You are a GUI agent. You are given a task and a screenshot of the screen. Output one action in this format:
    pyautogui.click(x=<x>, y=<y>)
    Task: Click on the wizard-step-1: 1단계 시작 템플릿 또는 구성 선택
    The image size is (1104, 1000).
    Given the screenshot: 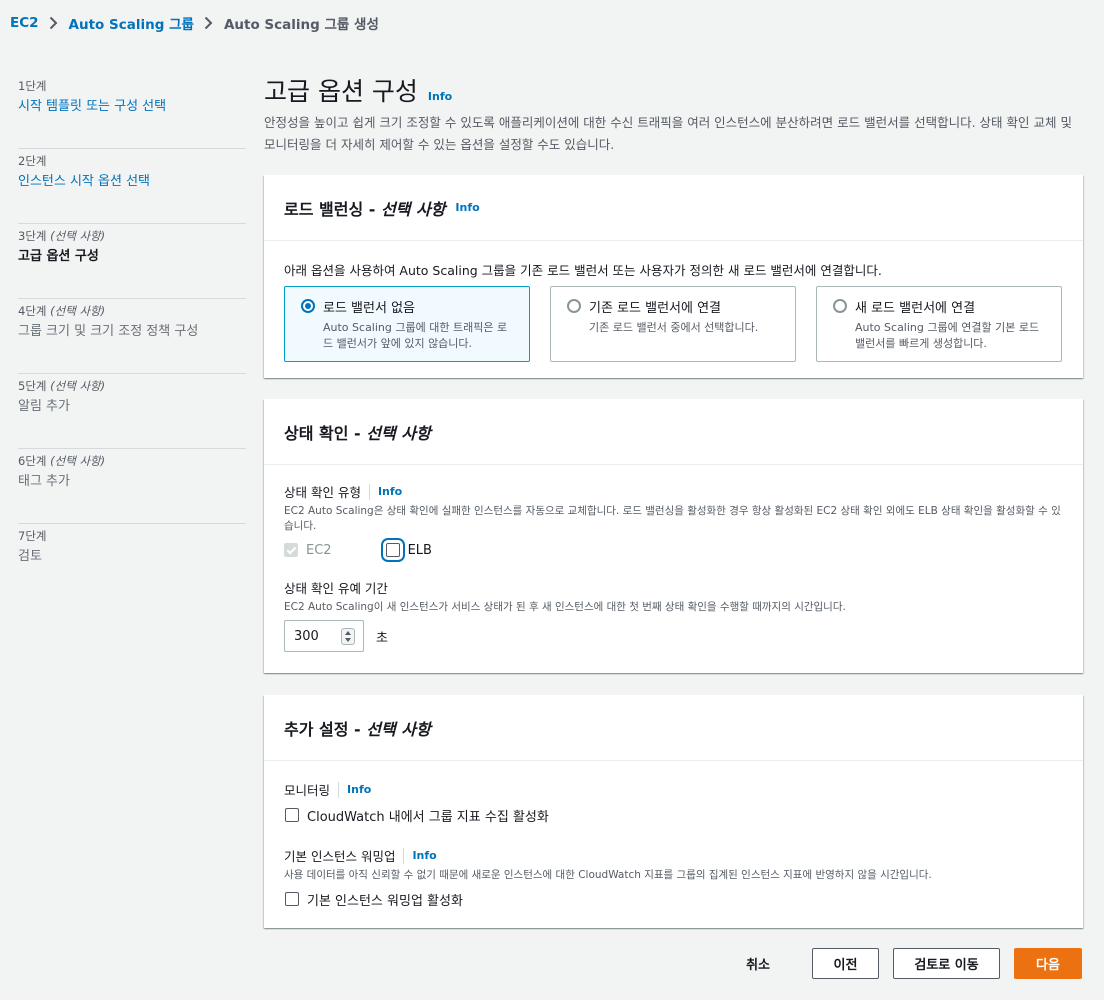 What is the action you would take?
    pyautogui.click(x=132, y=111)
    